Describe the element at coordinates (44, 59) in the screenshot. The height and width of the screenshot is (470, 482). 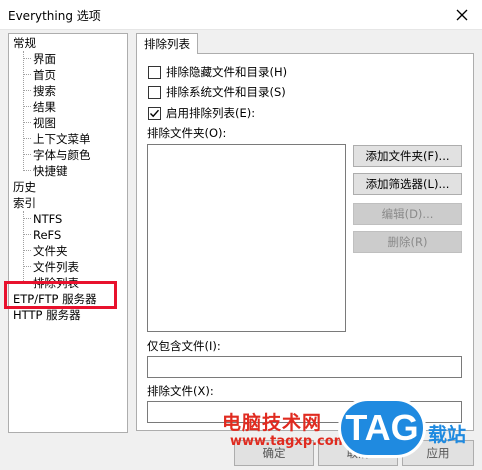
I see `tree-item-ui: 界面` at that location.